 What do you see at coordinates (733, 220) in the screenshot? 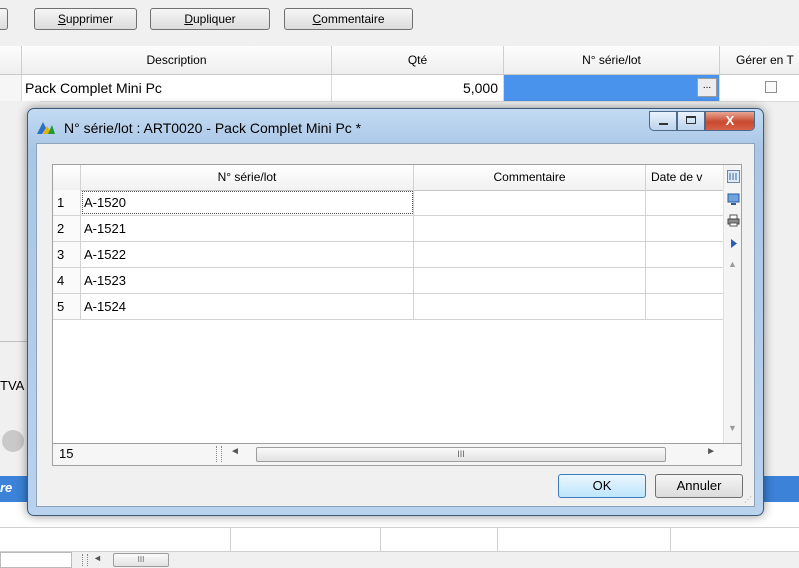
I see `print-icon` at bounding box center [733, 220].